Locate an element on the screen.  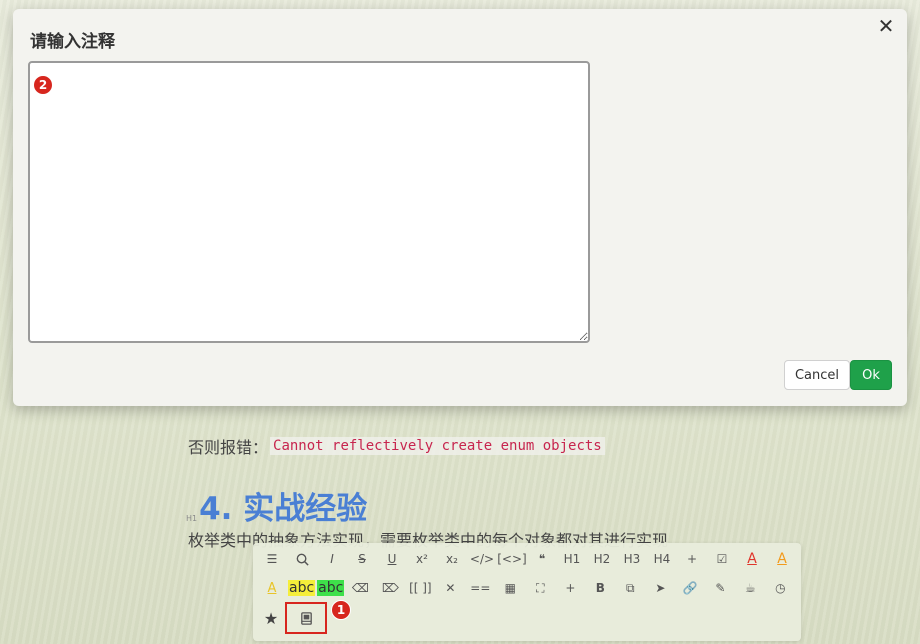
toolbar-row-2: A abc abc ⌫ ⌦[[ ]] ✕ == ▦ ⛶ + B ⧉ ➤ 🔗 ✎ ☕ ◷ is located at coordinates (526, 588).